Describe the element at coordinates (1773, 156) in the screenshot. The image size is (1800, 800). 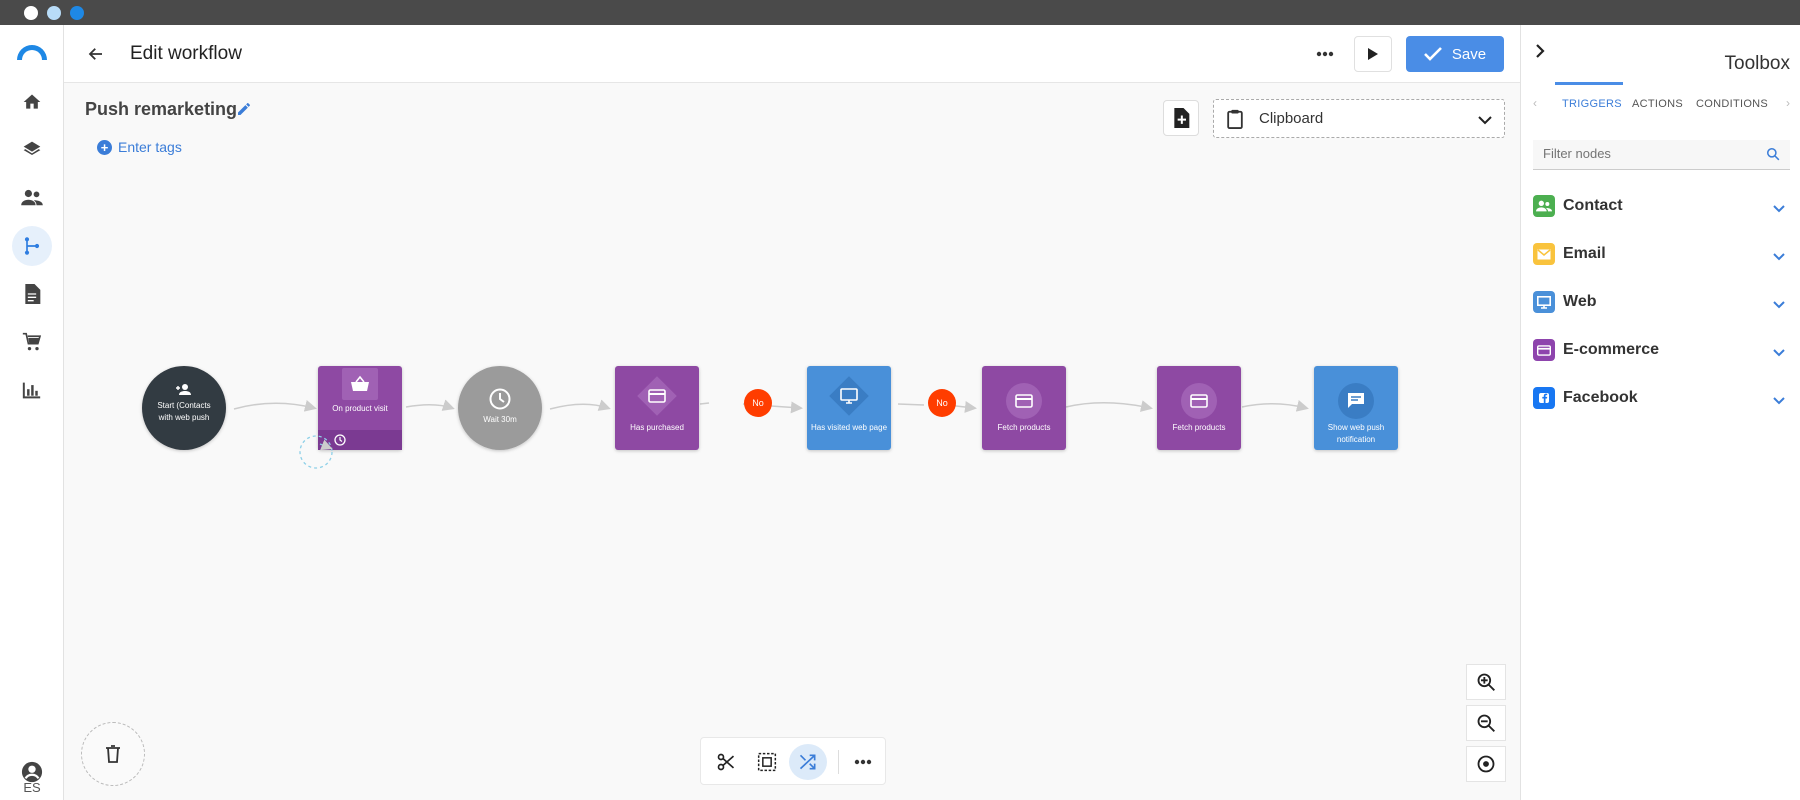
I see `search-icon` at that location.